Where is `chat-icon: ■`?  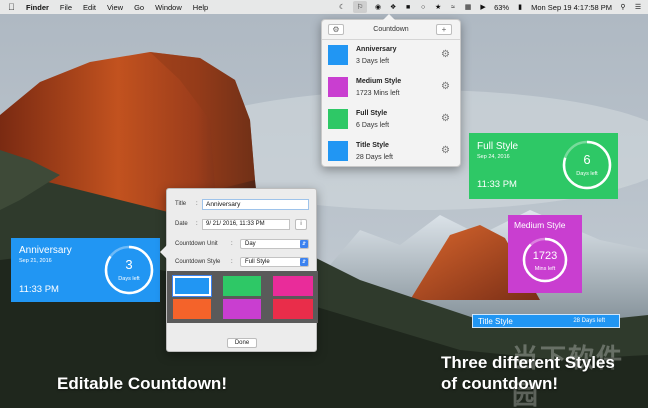
chat-icon: ■ is located at coordinates (408, 7).